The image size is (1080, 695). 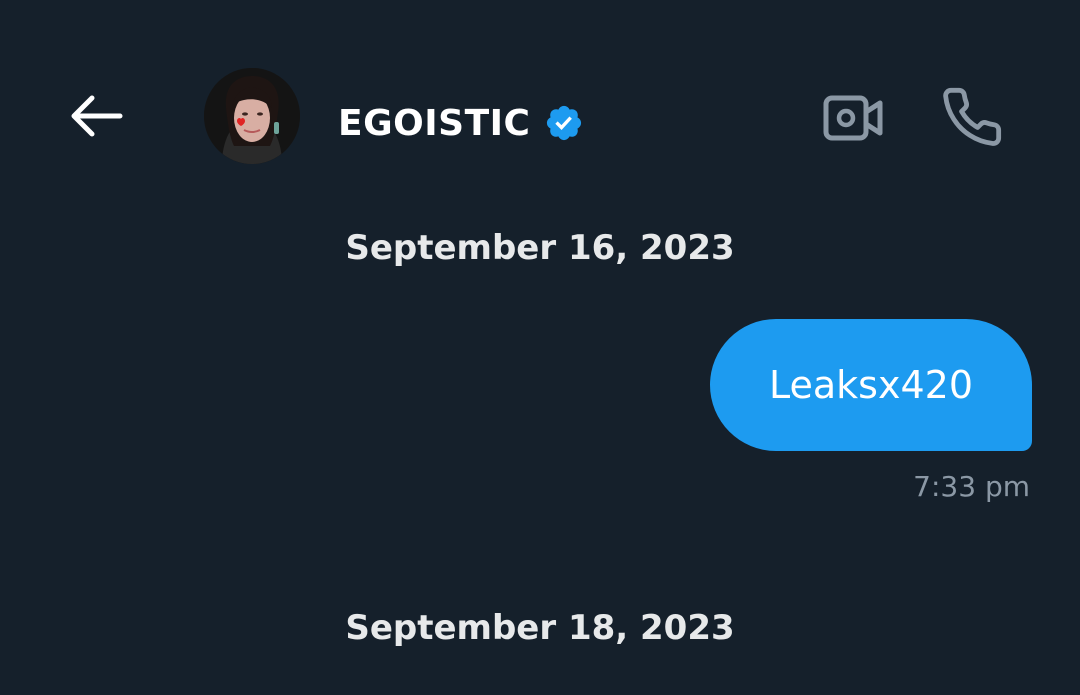 I want to click on avatar-photo, so click(x=252, y=116).